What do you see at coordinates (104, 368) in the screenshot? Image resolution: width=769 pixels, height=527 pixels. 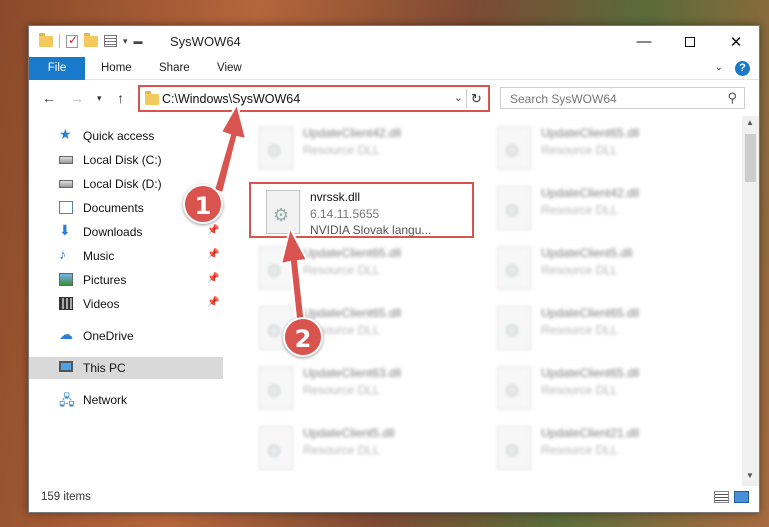 I see `sidebar-item-label: This PC` at bounding box center [104, 368].